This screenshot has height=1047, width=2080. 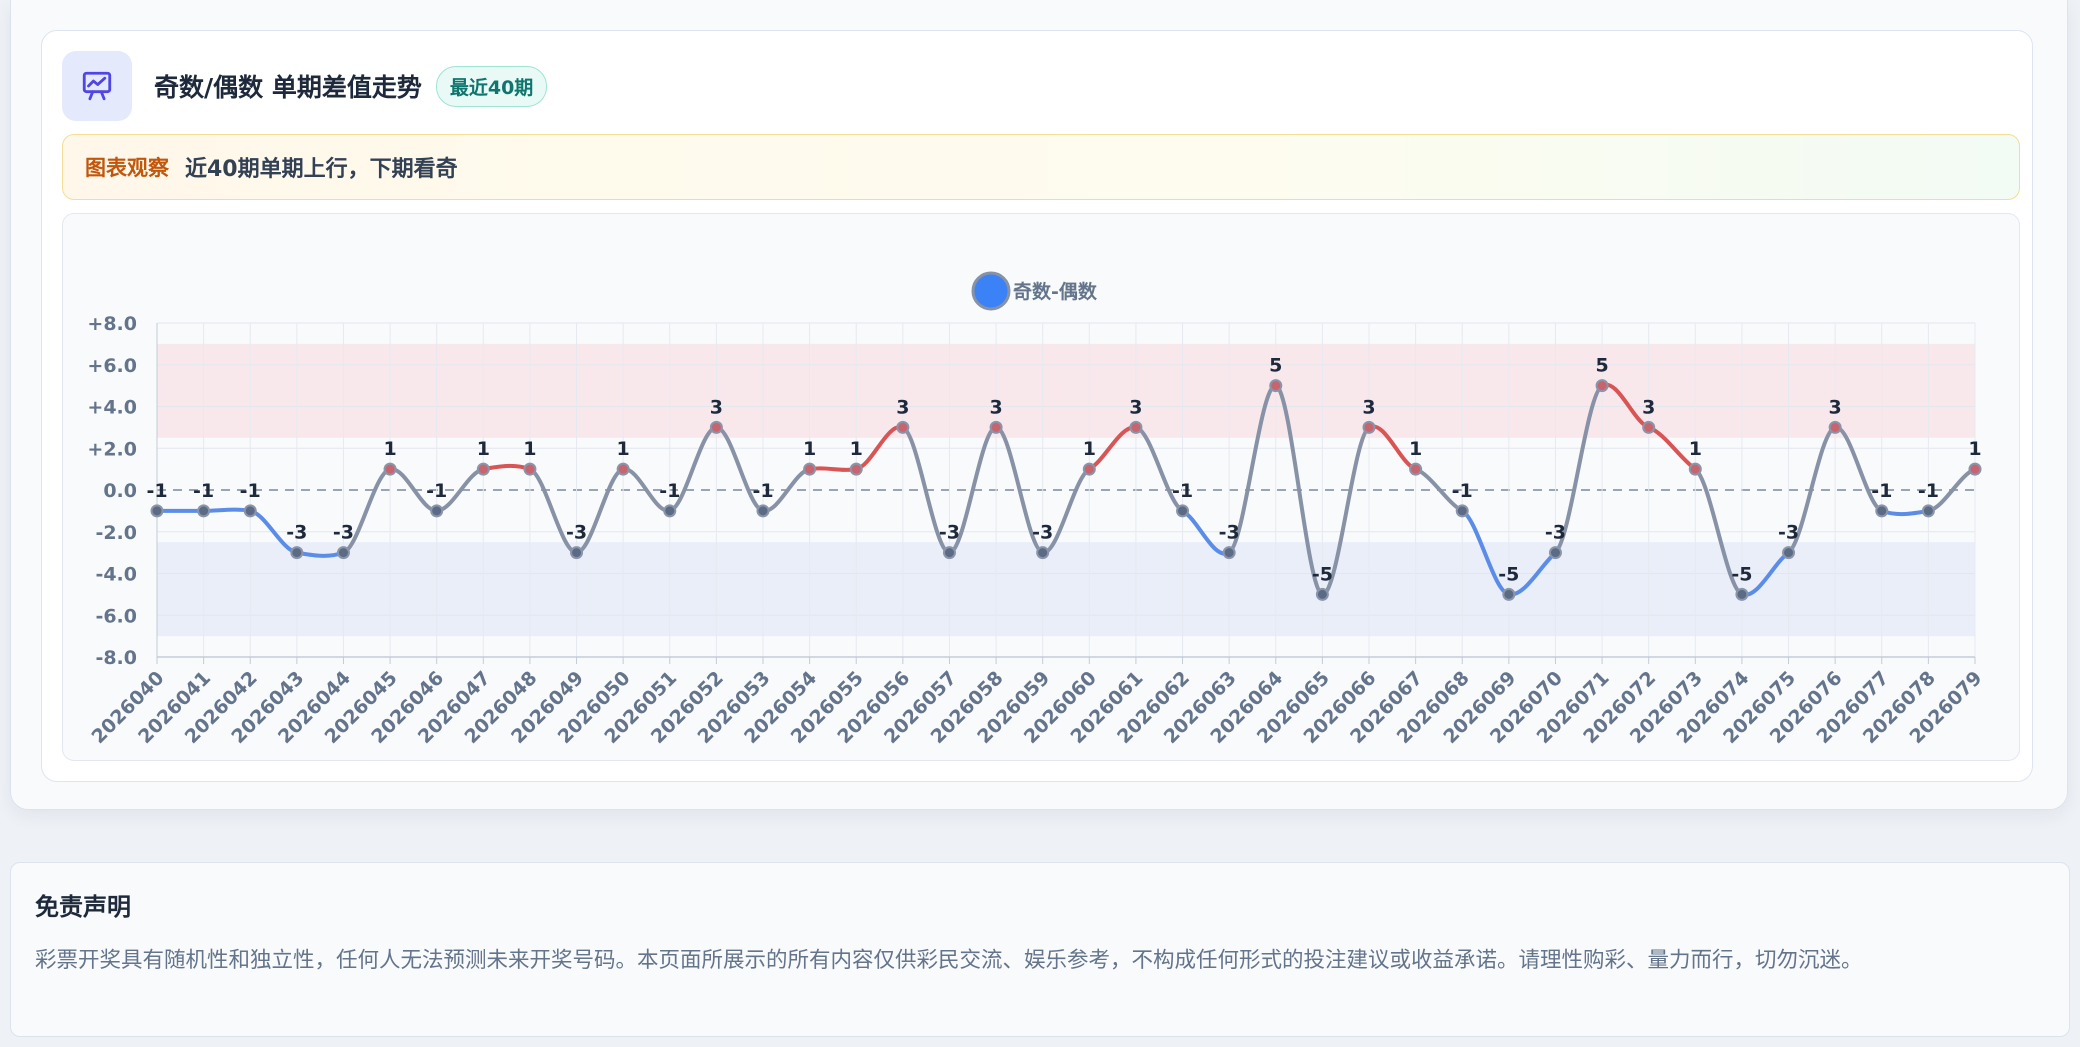 What do you see at coordinates (1041, 167) in the screenshot?
I see `observation-banner: 图表观察 近40期单期上行，下期看奇` at bounding box center [1041, 167].